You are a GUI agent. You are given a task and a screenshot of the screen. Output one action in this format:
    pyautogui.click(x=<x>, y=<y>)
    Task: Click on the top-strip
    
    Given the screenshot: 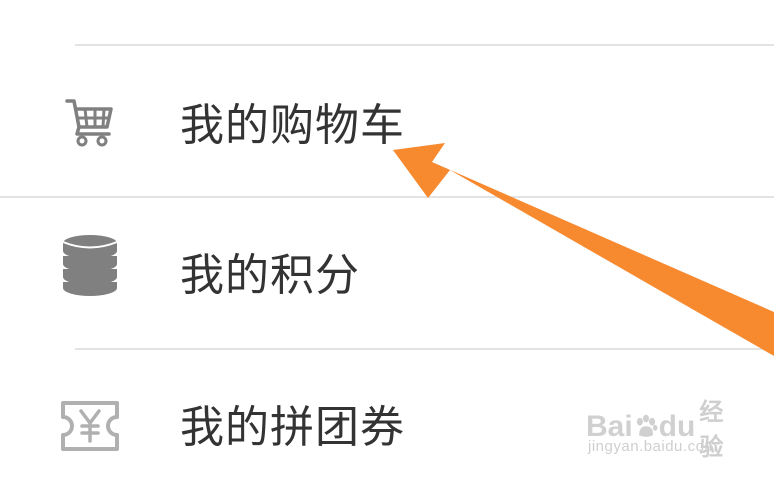 What is the action you would take?
    pyautogui.click(x=387, y=22)
    